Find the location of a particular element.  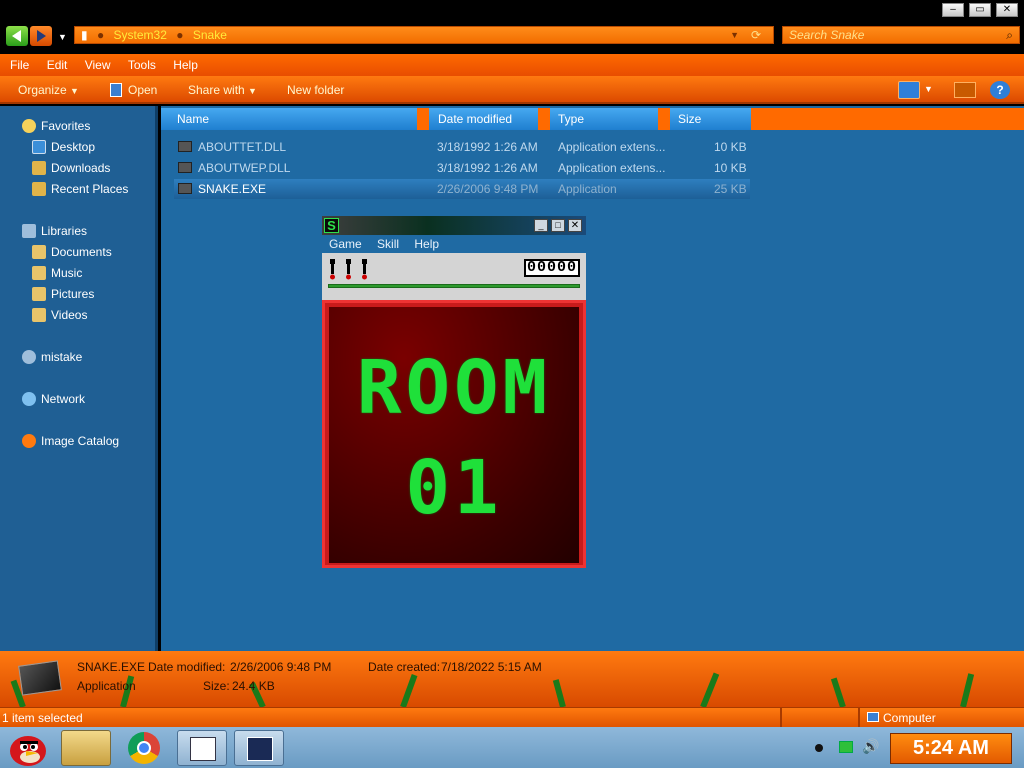

column-headers: Name Date modified Type Size is located at coordinates (456, 119).